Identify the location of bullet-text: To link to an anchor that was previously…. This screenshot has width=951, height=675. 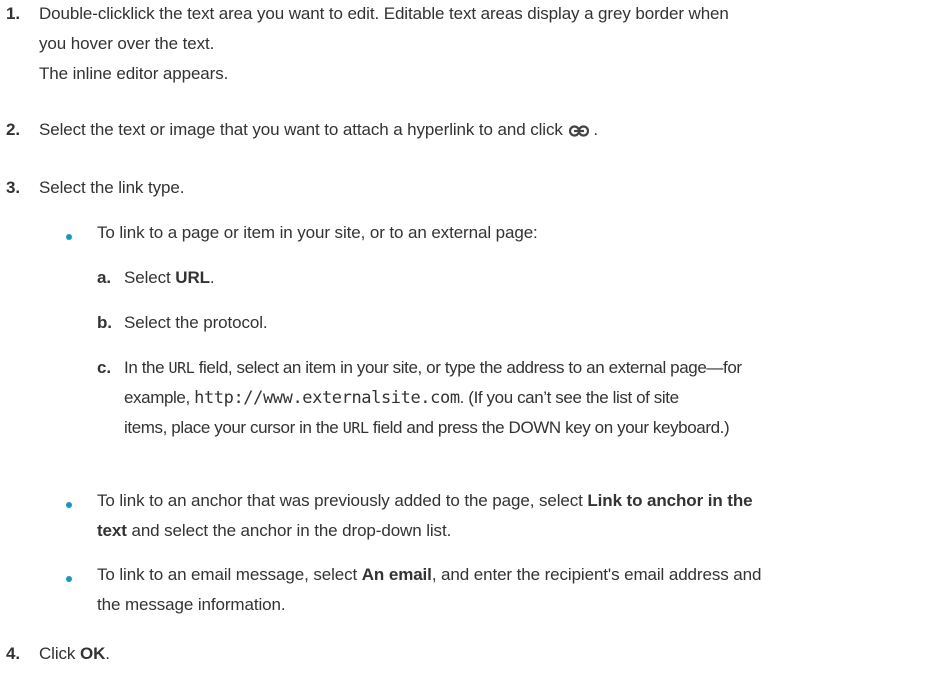
(522, 516).